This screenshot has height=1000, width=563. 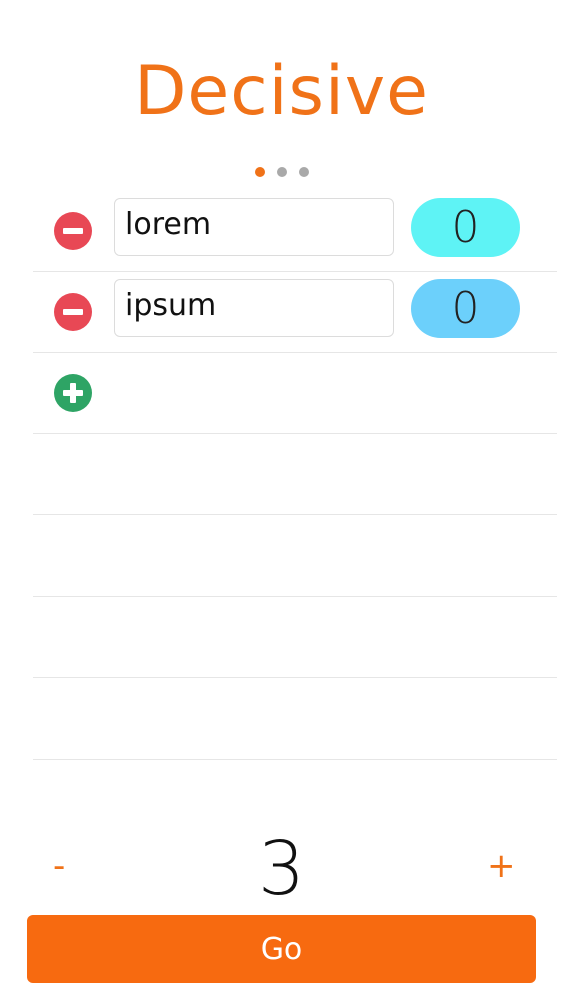 What do you see at coordinates (501, 866) in the screenshot?
I see `increment-button: +` at bounding box center [501, 866].